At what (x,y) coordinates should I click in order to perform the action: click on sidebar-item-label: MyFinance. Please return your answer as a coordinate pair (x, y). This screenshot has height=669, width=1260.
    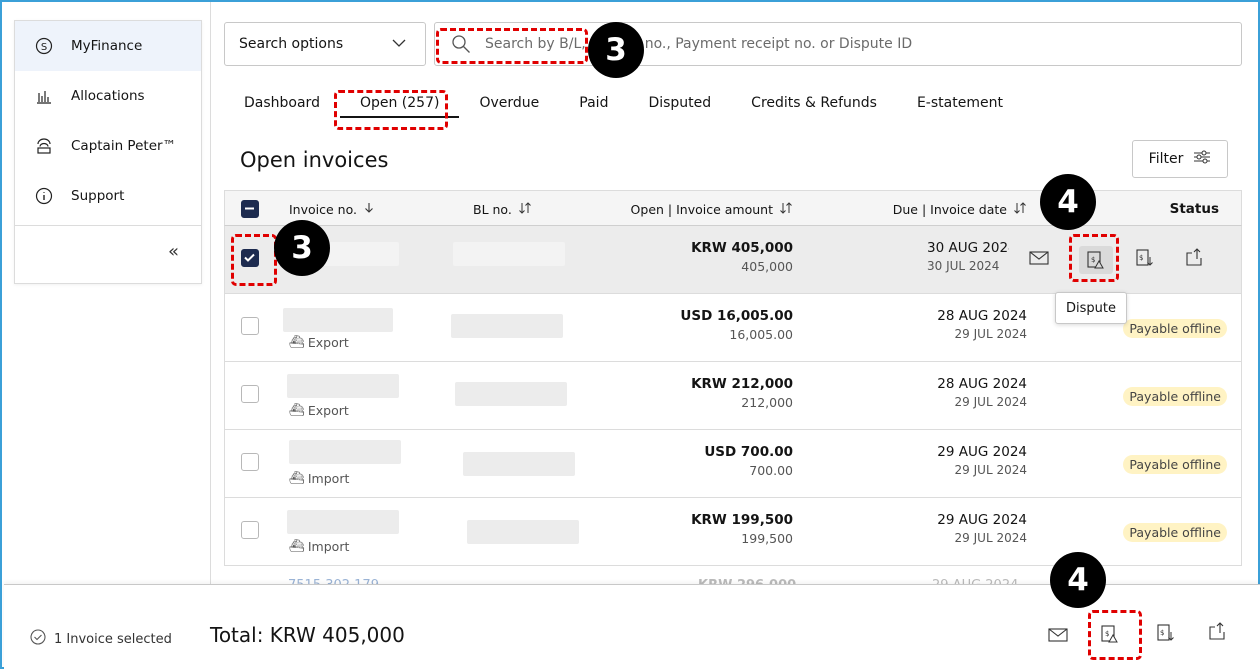
    Looking at the image, I should click on (107, 46).